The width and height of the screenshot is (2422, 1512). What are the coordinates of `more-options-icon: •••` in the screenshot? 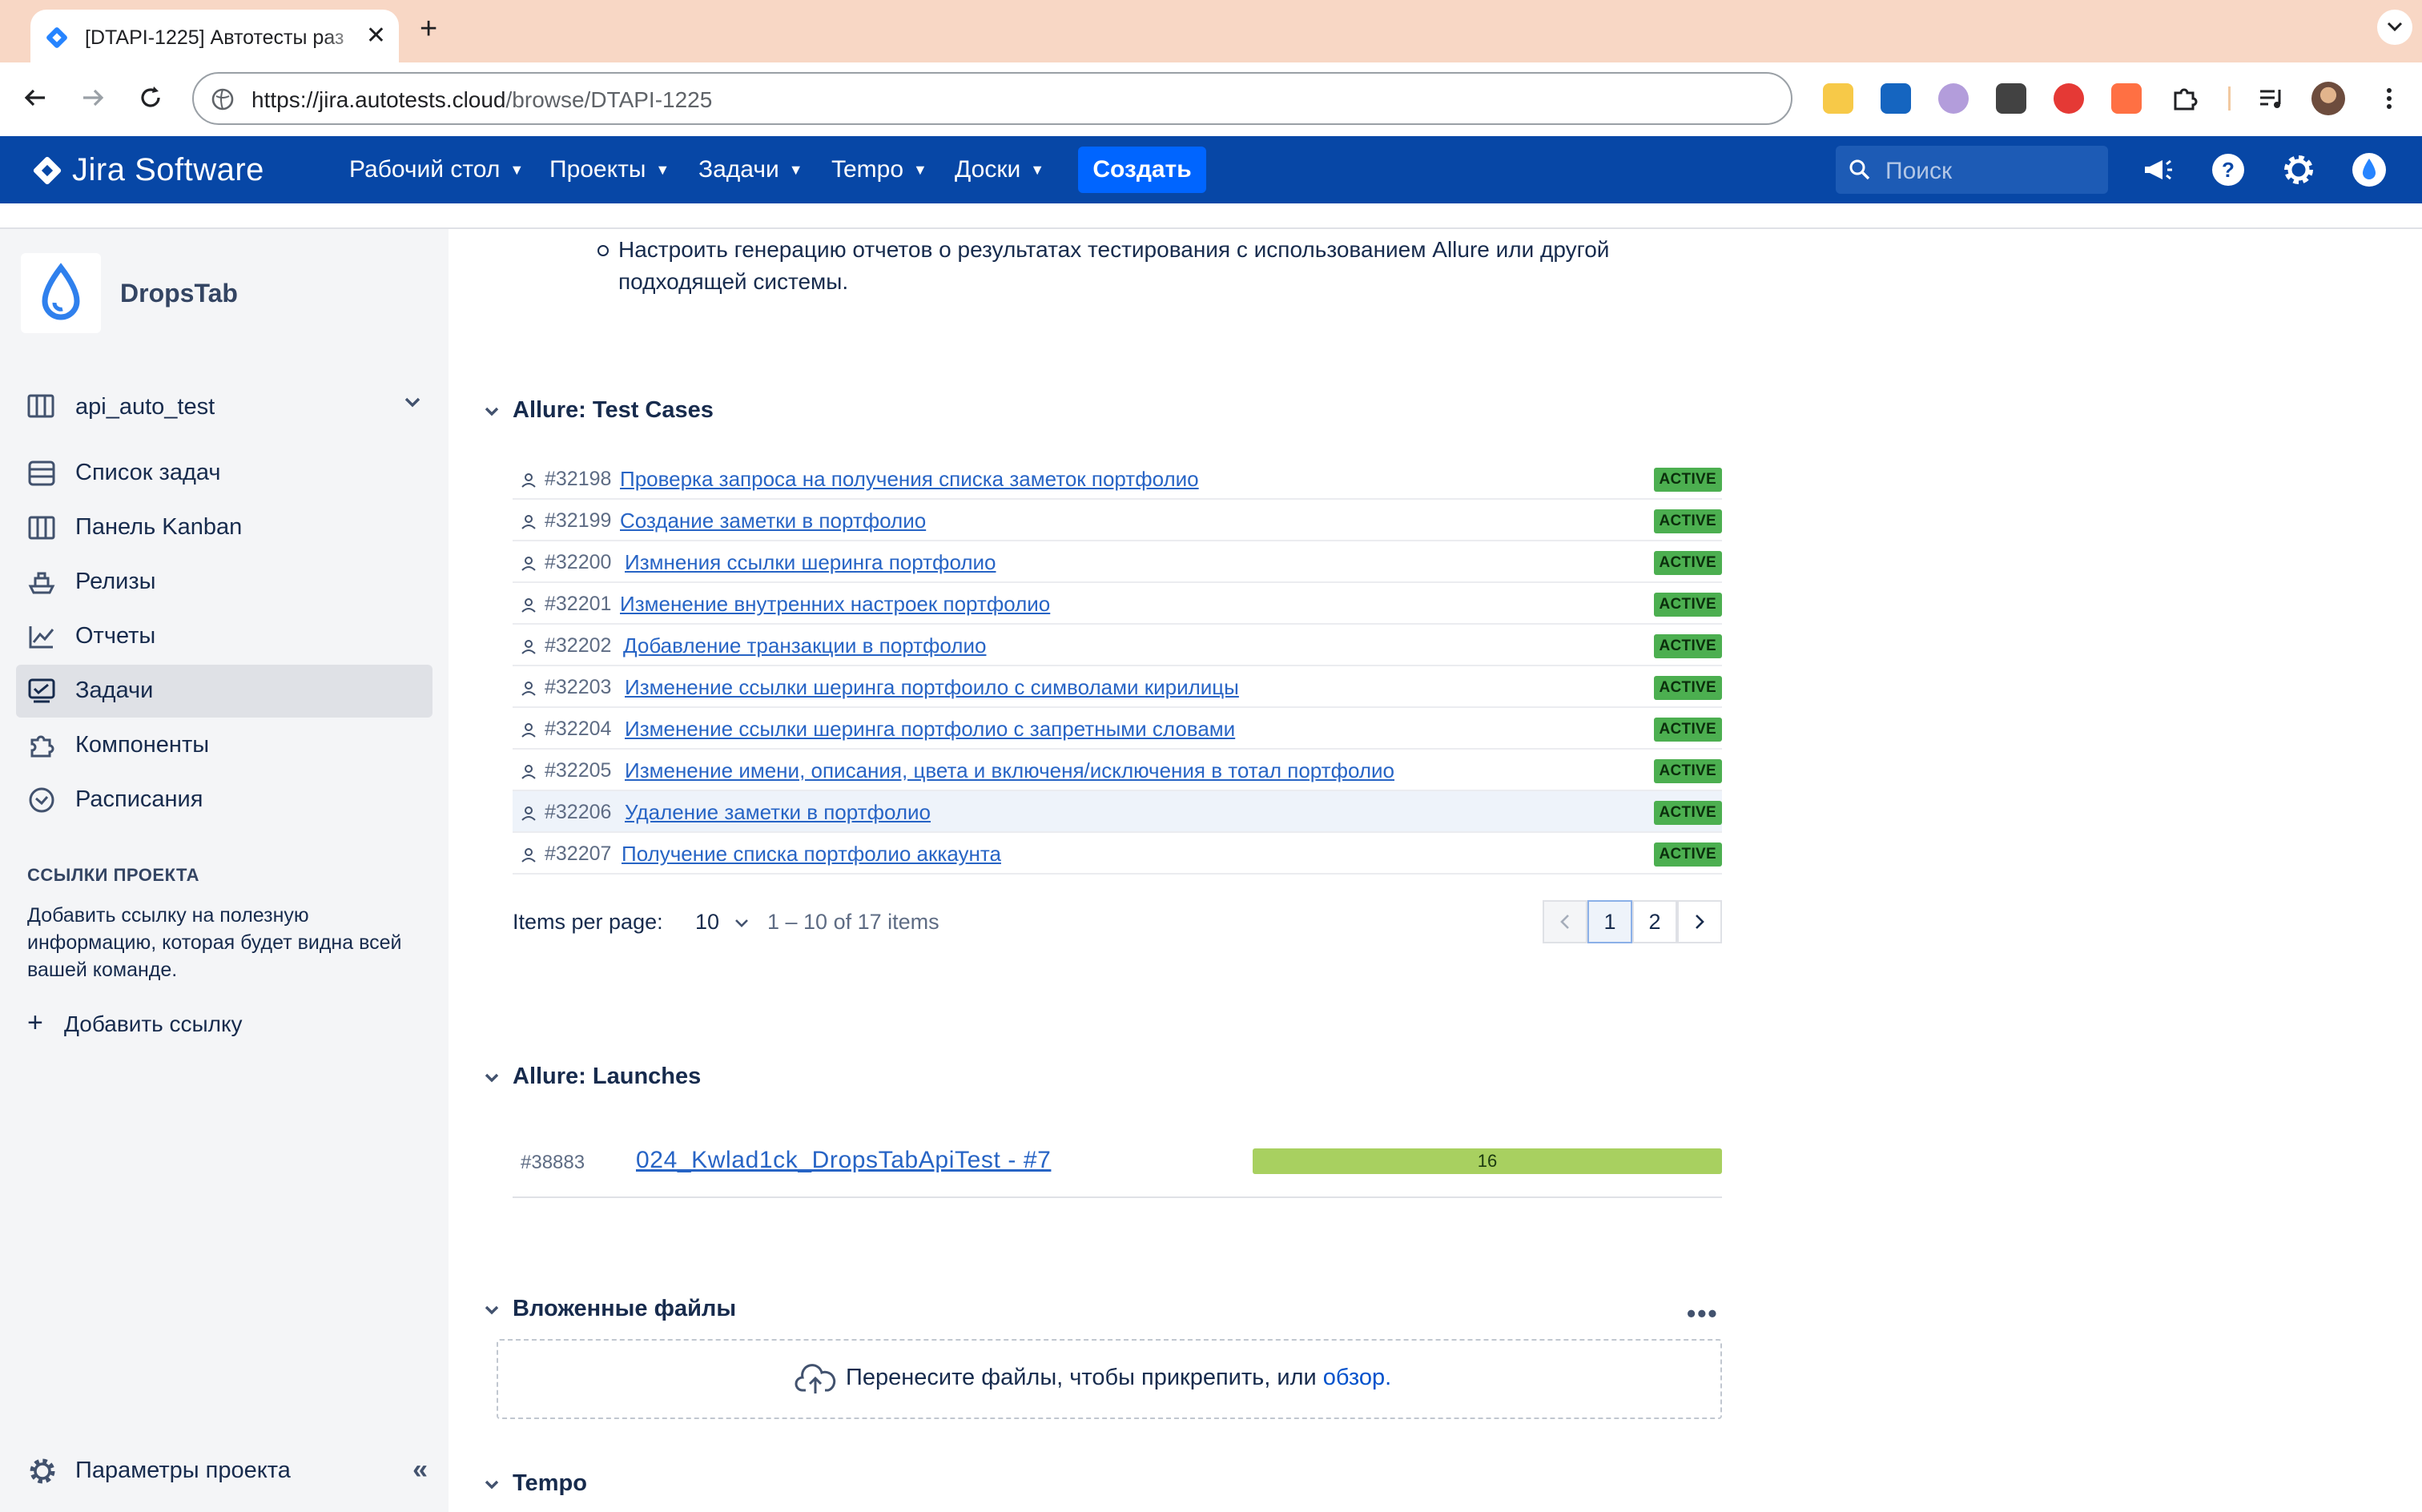 It's located at (1703, 1314).